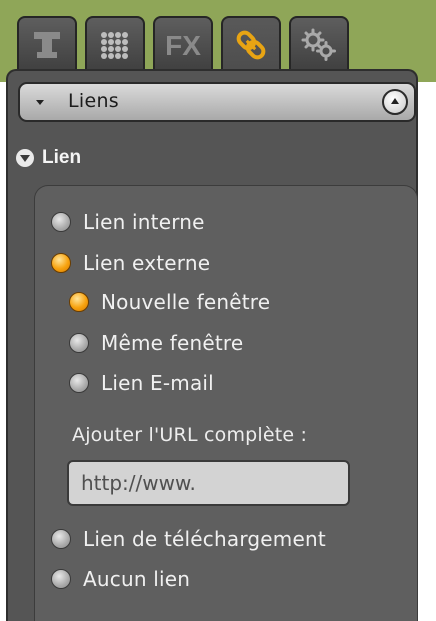 The width and height of the screenshot is (436, 621). What do you see at coordinates (25, 158) in the screenshot?
I see `expand-toggle-icon` at bounding box center [25, 158].